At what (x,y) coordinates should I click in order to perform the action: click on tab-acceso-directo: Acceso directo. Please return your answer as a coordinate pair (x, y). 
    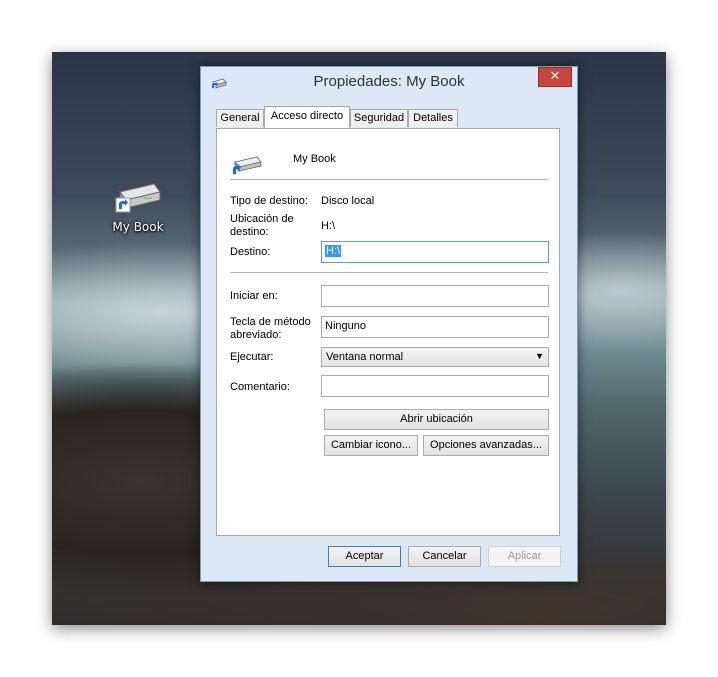
    Looking at the image, I should click on (307, 117).